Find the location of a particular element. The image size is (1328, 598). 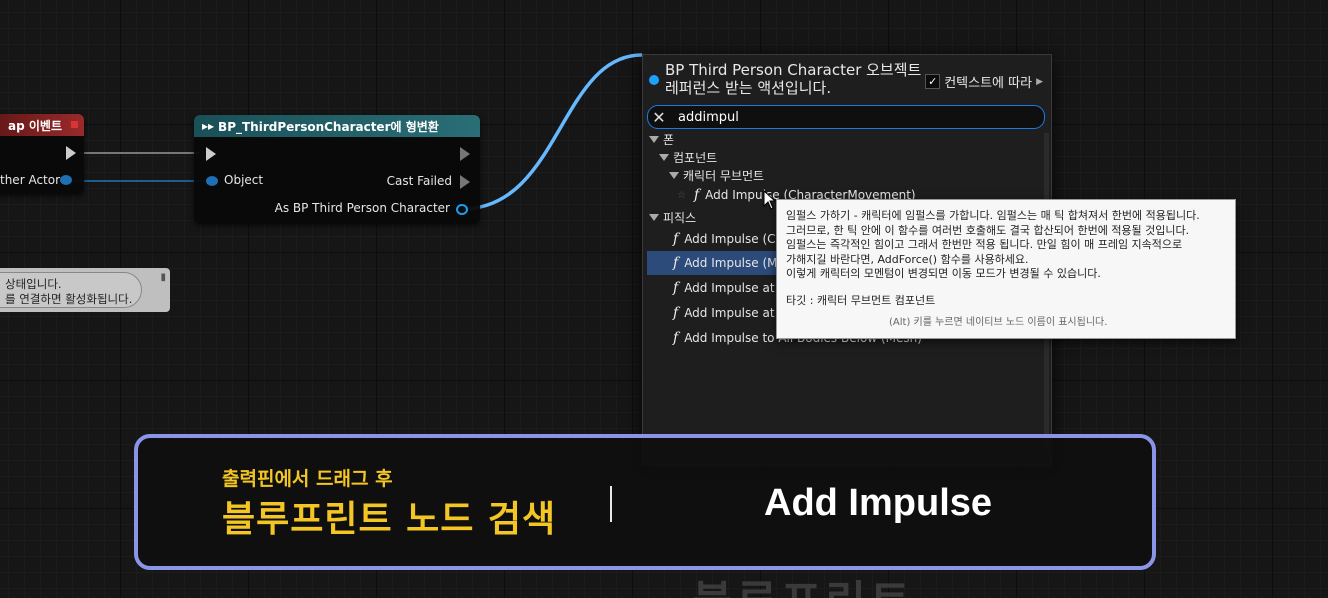

comment-line-2: 를 연결하면 활성화됩니다. is located at coordinates (69, 299).